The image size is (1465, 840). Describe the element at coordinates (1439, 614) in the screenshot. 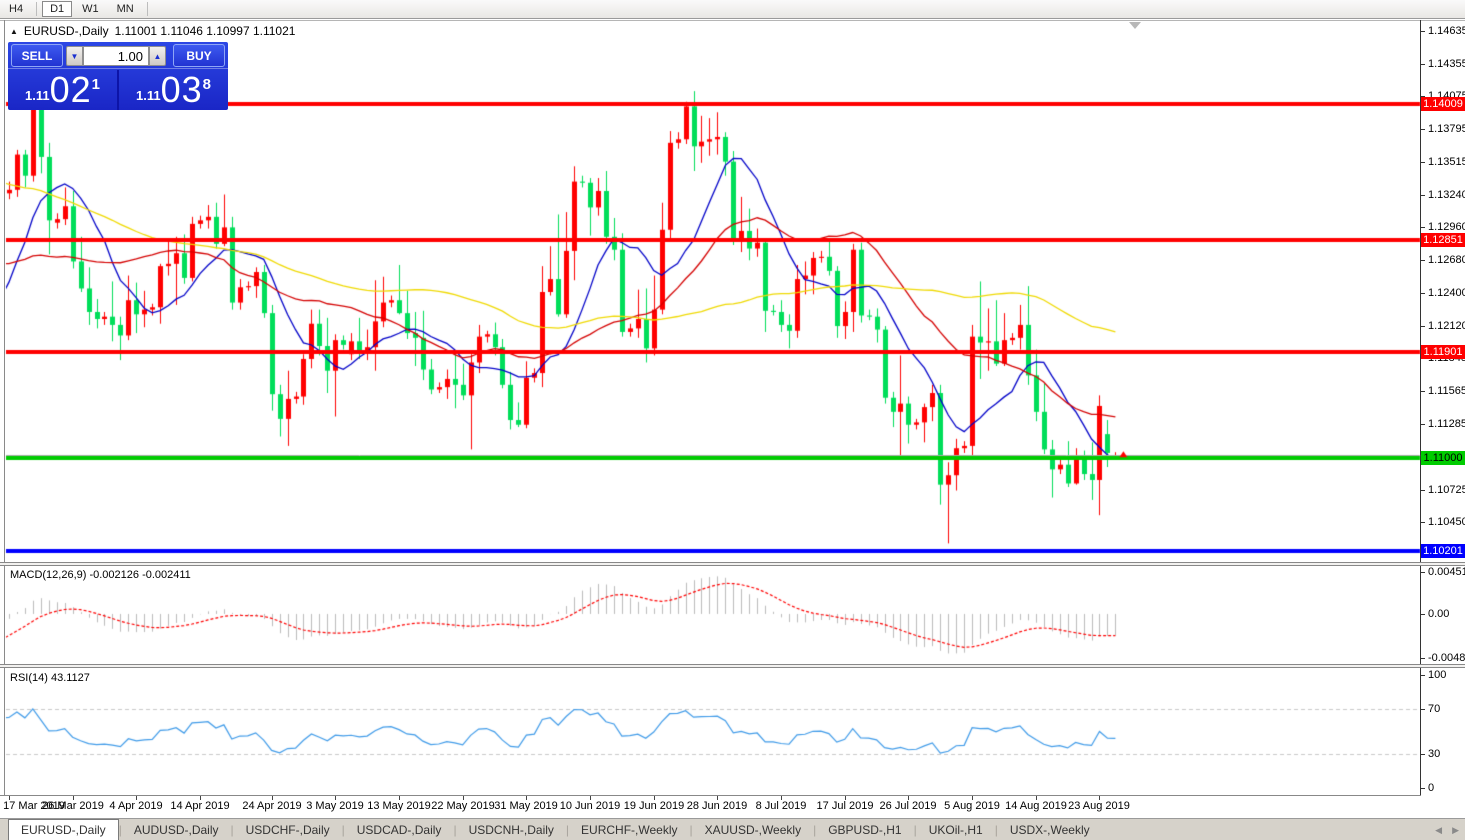

I see `macd-axis-tick-label: 0.00` at that location.